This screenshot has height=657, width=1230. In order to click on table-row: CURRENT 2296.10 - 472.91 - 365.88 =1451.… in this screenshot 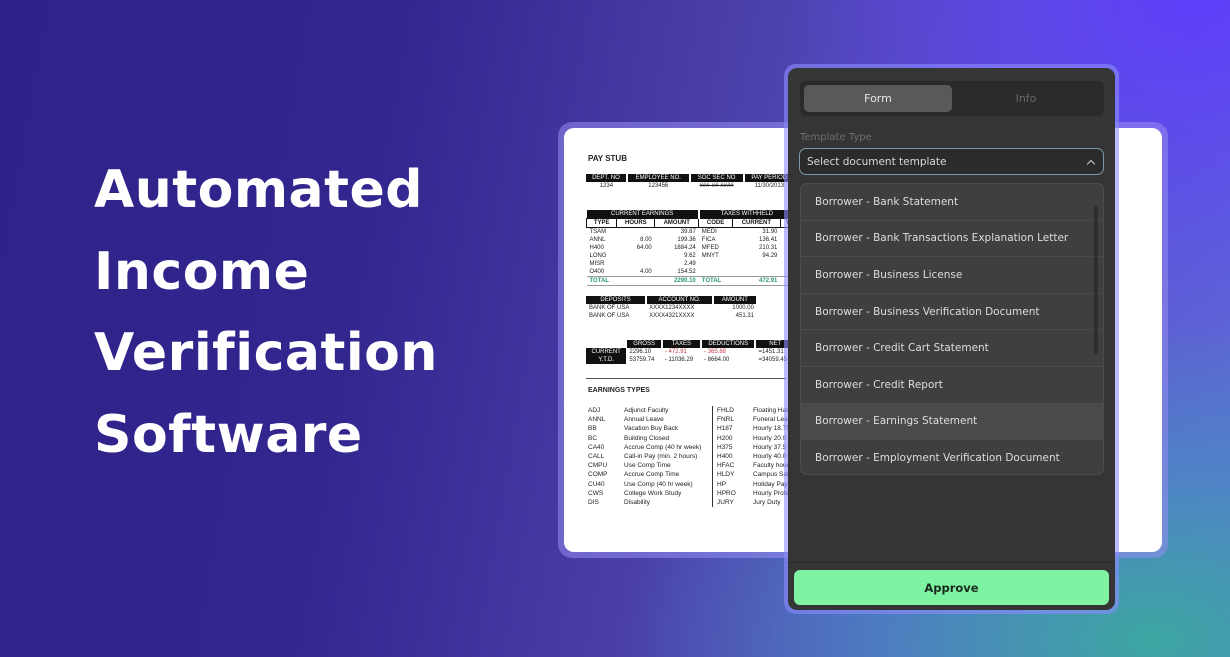, I will do `click(690, 352)`.